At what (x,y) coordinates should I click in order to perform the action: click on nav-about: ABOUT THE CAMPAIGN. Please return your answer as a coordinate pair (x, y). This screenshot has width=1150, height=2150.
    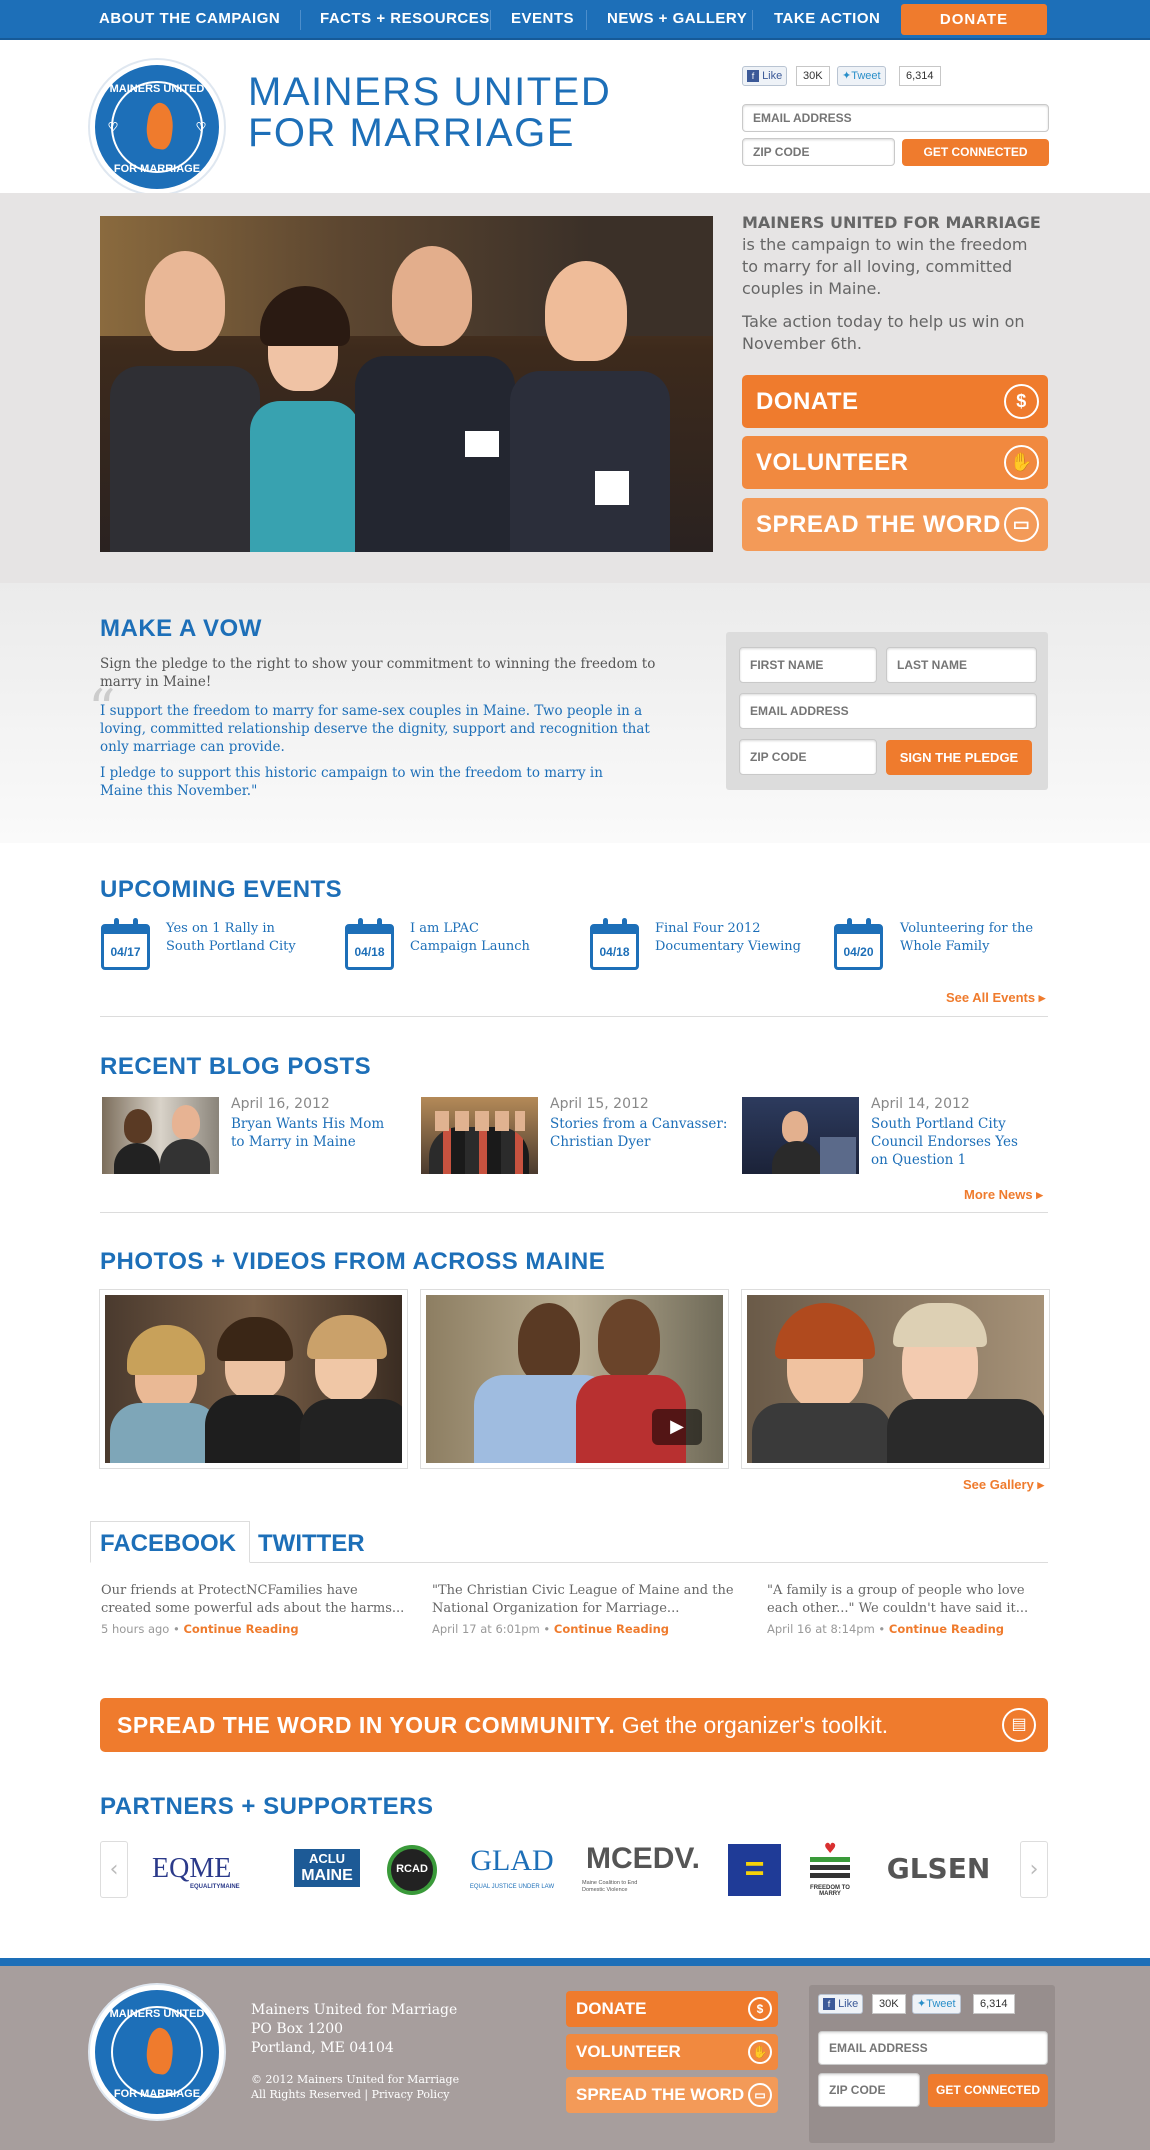
    Looking at the image, I should click on (189, 19).